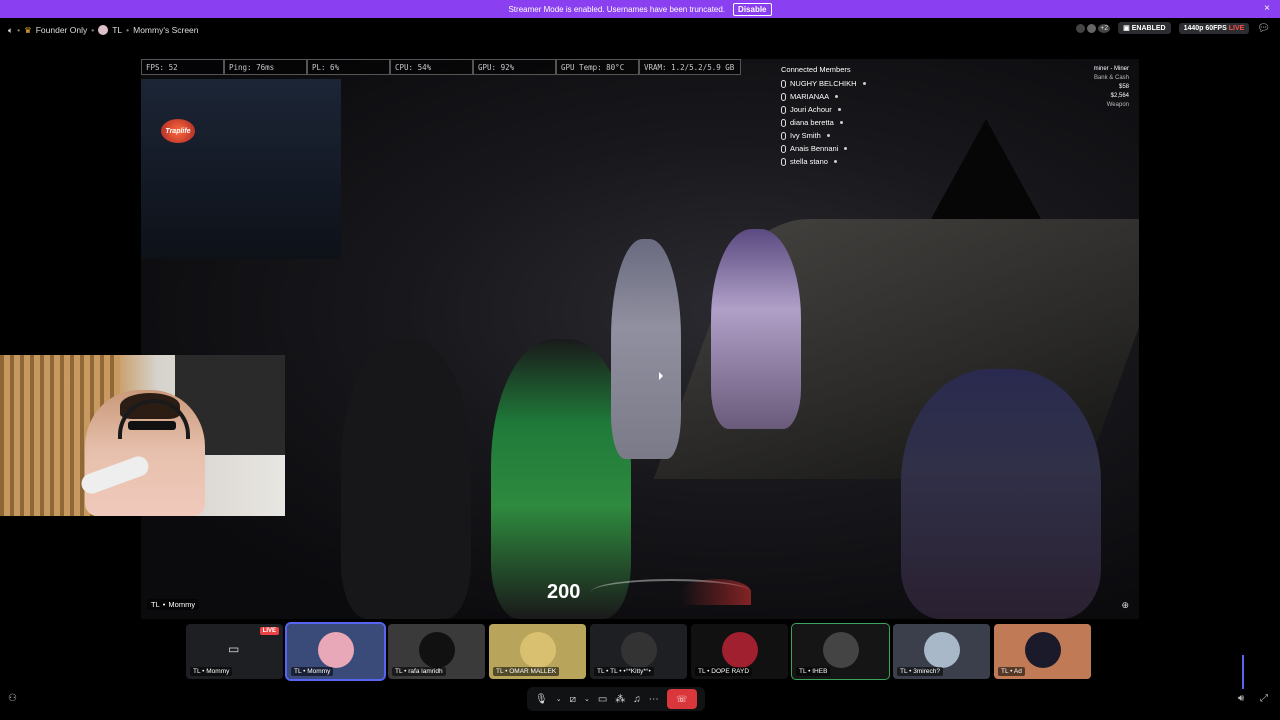 This screenshot has height=720, width=1280. I want to click on server-name: Founder Only, so click(62, 30).